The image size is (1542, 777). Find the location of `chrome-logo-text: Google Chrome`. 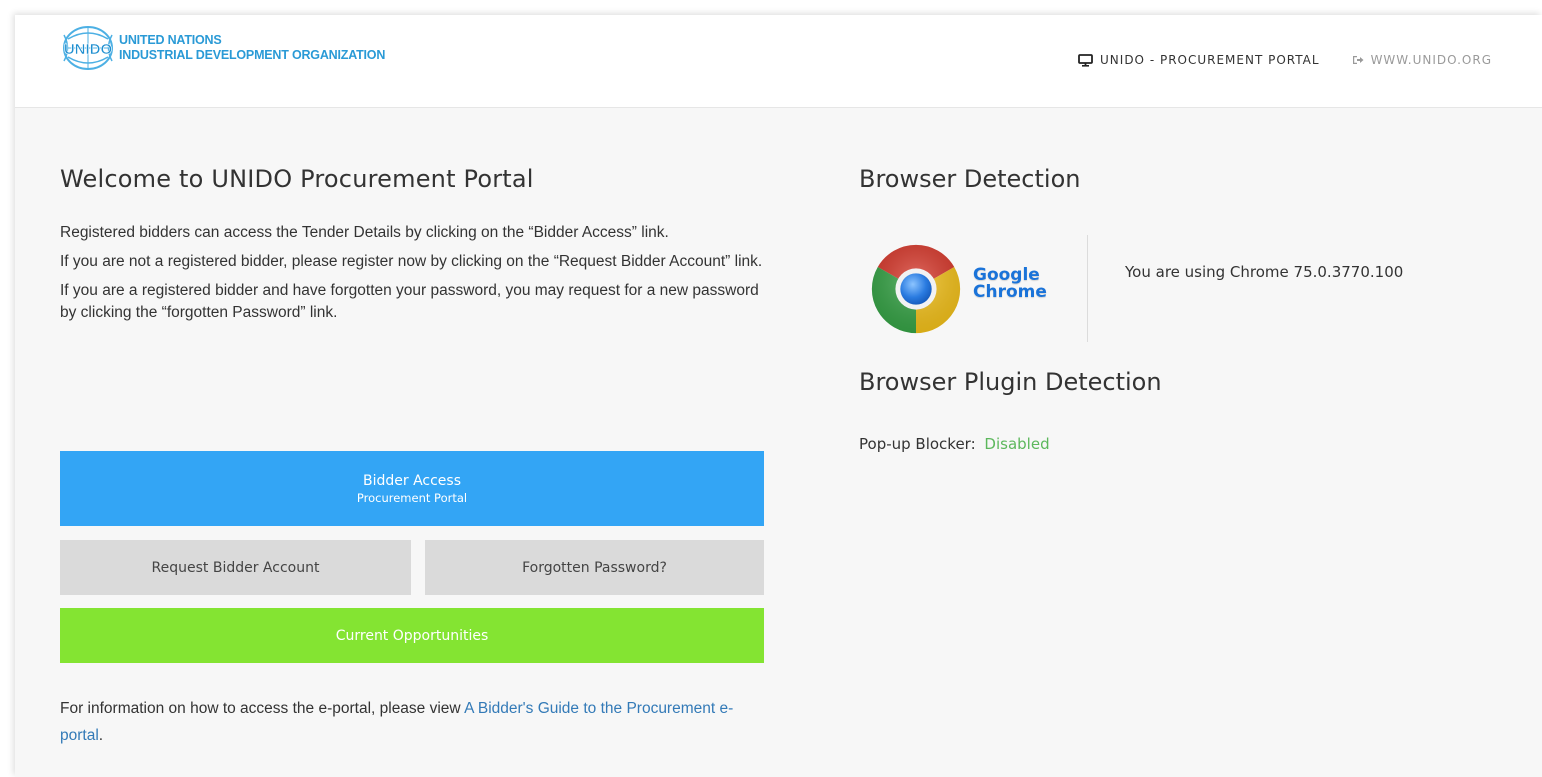

chrome-logo-text: Google Chrome is located at coordinates (1010, 284).